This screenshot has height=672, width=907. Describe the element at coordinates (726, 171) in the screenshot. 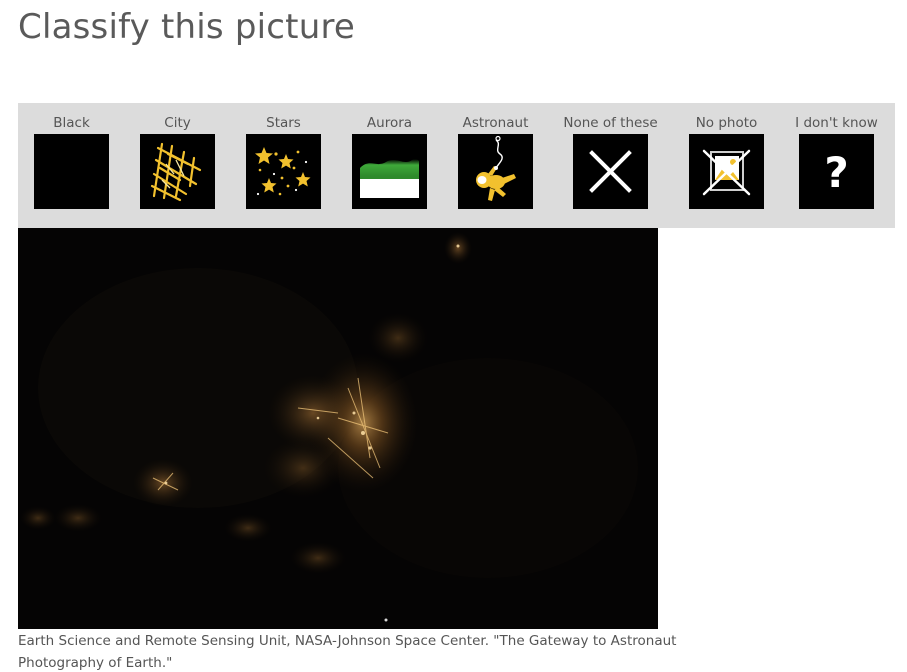

I see `no-photo-icon` at that location.